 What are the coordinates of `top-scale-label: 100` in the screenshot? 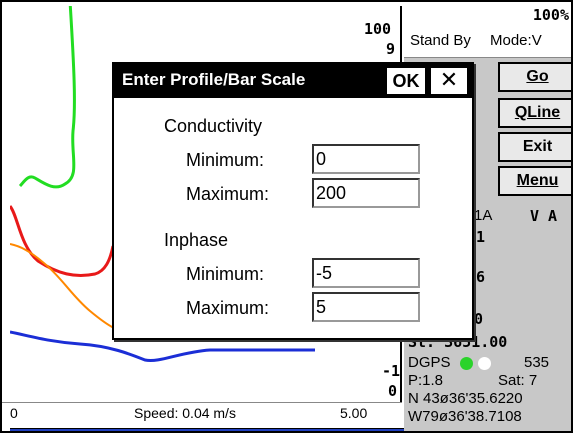 It's located at (378, 29).